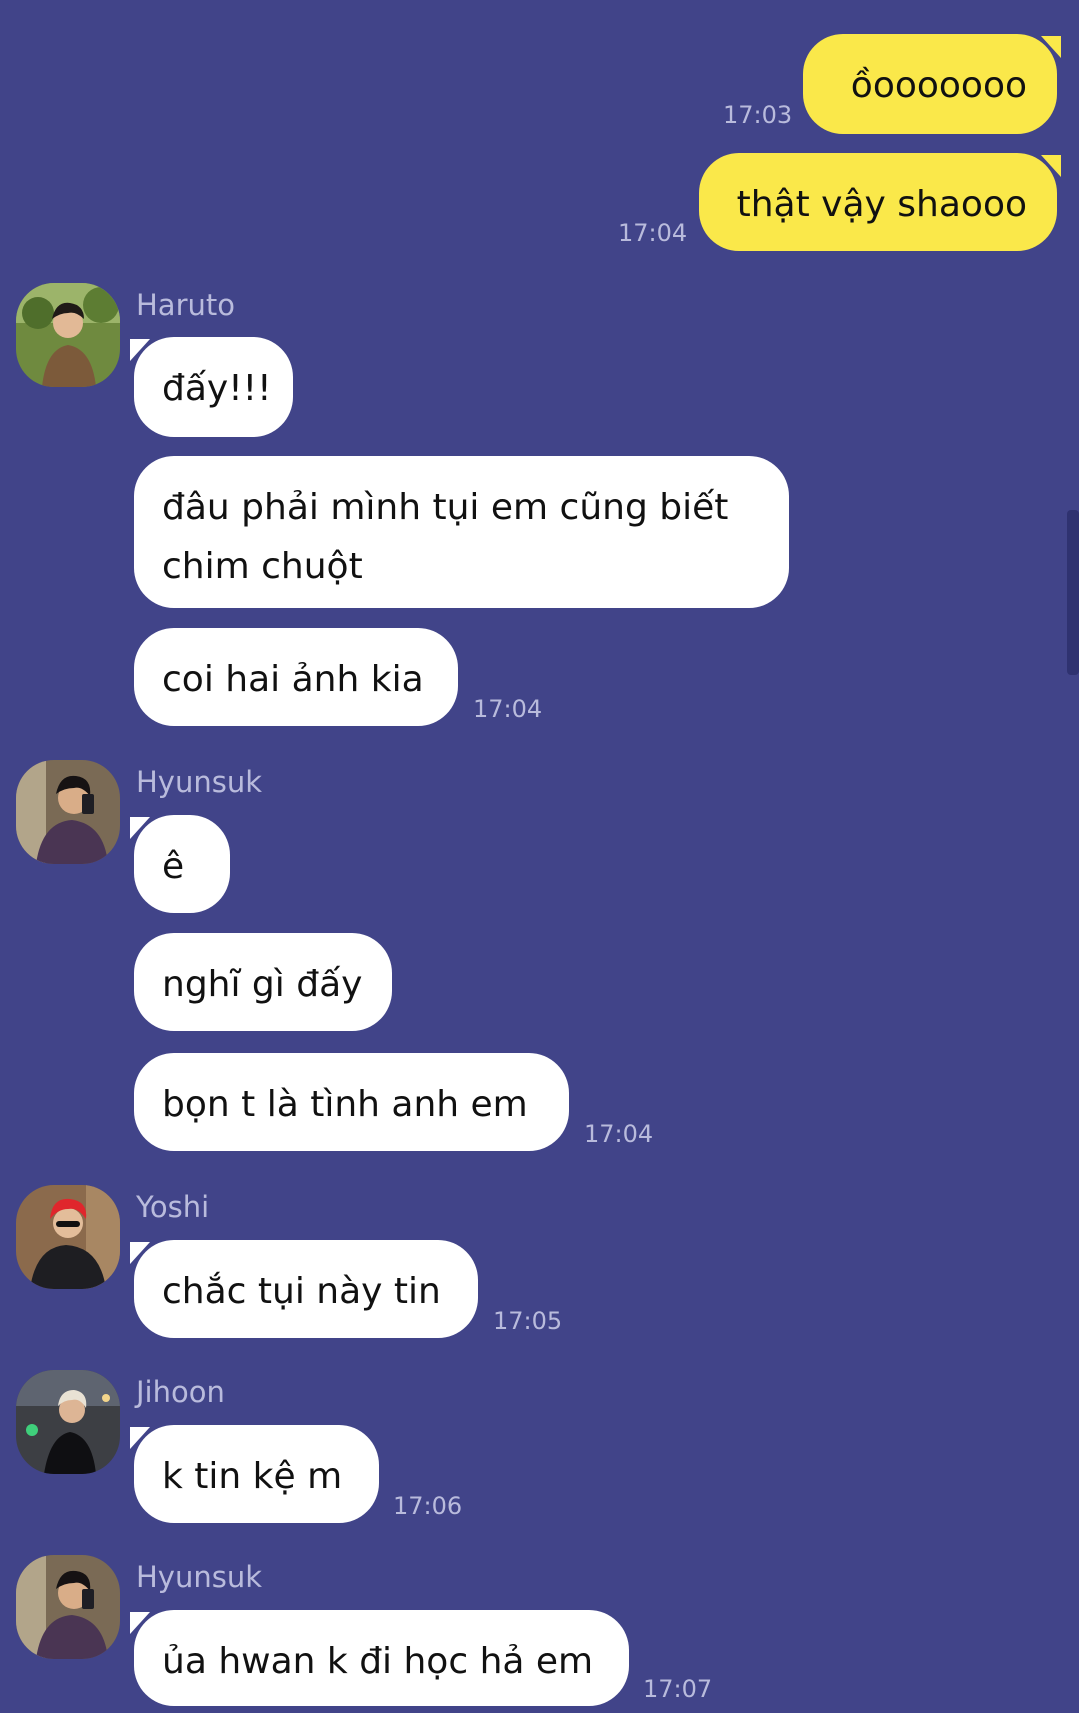  Describe the element at coordinates (256, 1474) in the screenshot. I see `incoming-message-bubble: k tin kệ m` at that location.